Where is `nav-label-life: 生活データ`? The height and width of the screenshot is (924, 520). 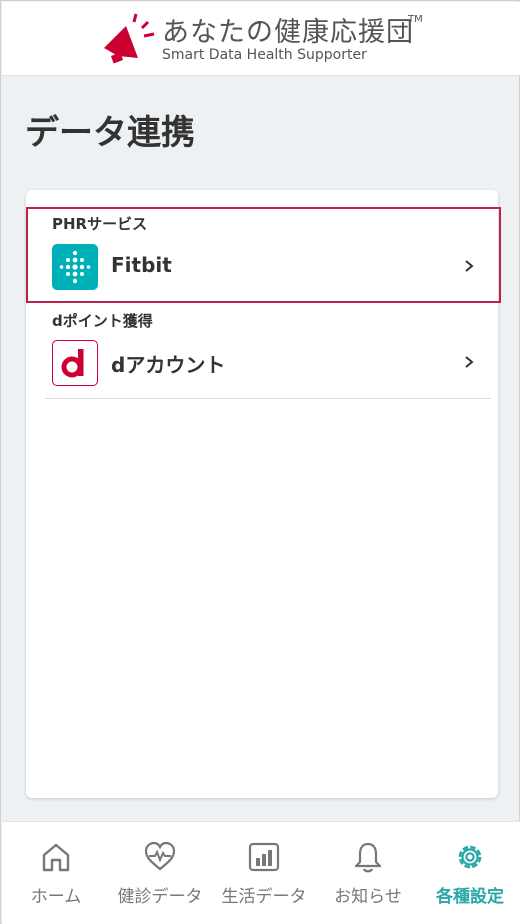
nav-label-life: 生活データ is located at coordinates (264, 897).